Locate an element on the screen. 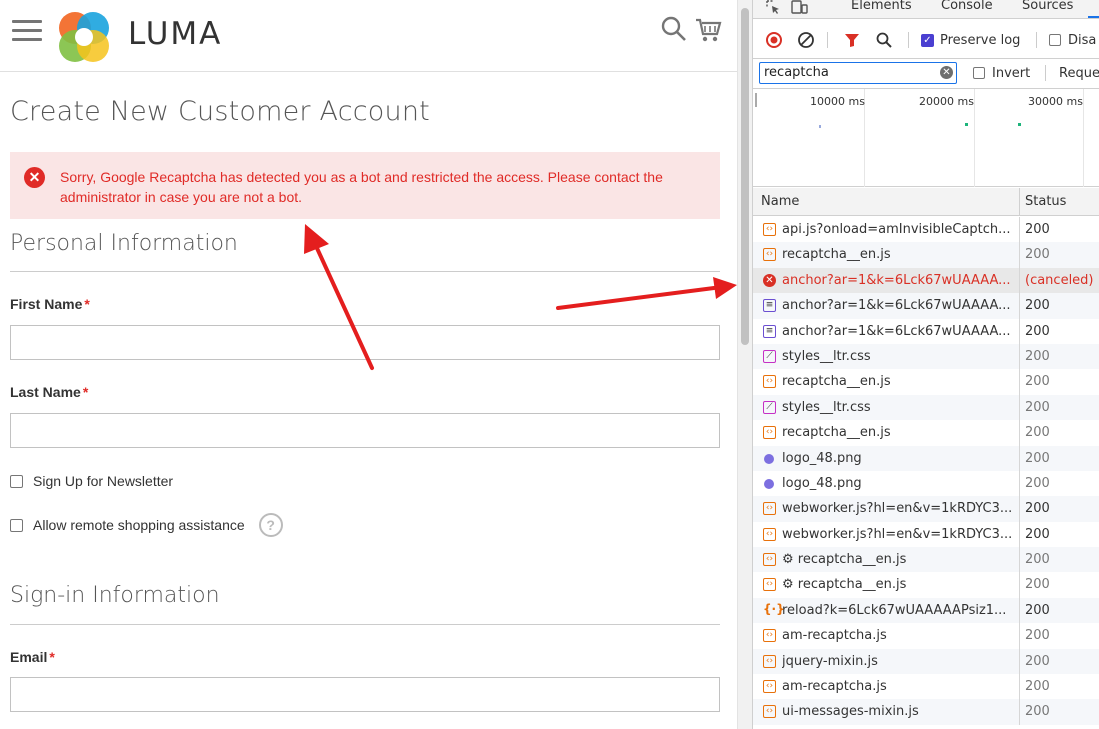 The height and width of the screenshot is (729, 1099). request-types-filter: Reque is located at coordinates (1079, 73).